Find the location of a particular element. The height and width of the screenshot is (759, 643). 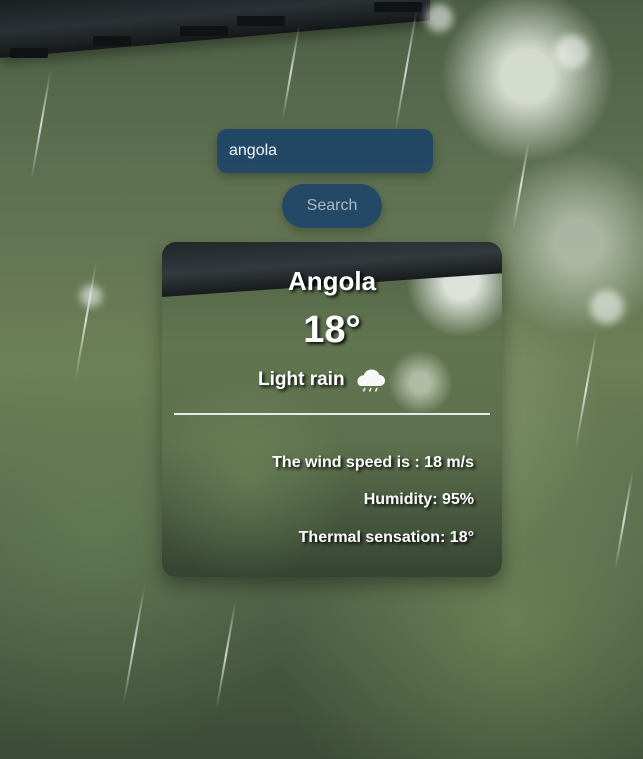

city-name: Angola is located at coordinates (332, 281).